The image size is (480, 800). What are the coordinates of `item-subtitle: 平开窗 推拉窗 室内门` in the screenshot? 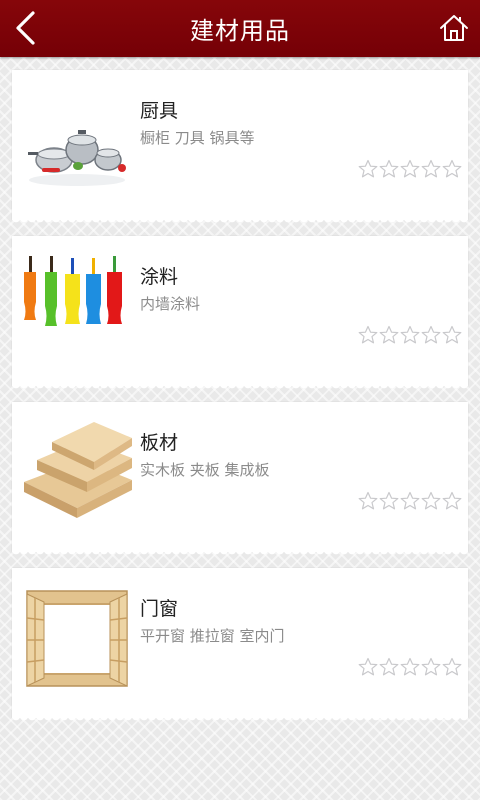 It's located at (212, 636).